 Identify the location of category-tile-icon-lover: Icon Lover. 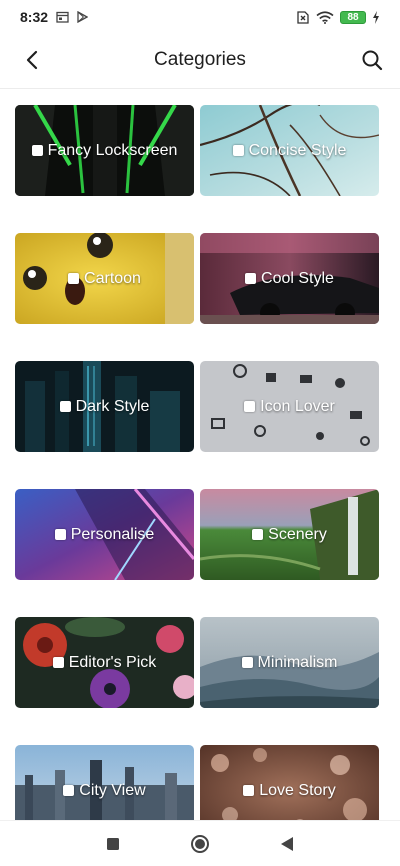
(289, 406).